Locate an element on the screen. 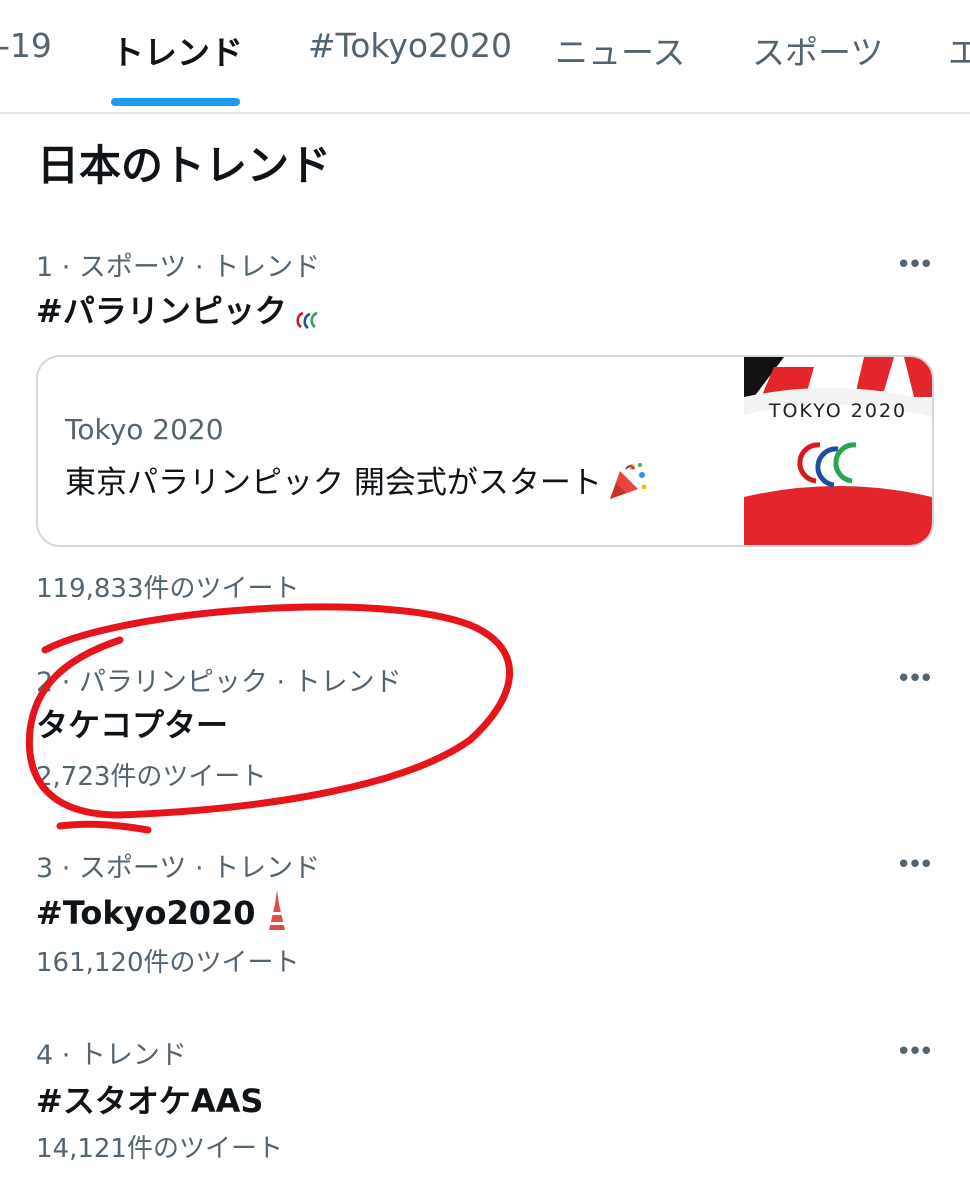  news-card: Tokyo 2020 東京パラリンピック 開会式がスタート TOKYO 2020 is located at coordinates (485, 451).